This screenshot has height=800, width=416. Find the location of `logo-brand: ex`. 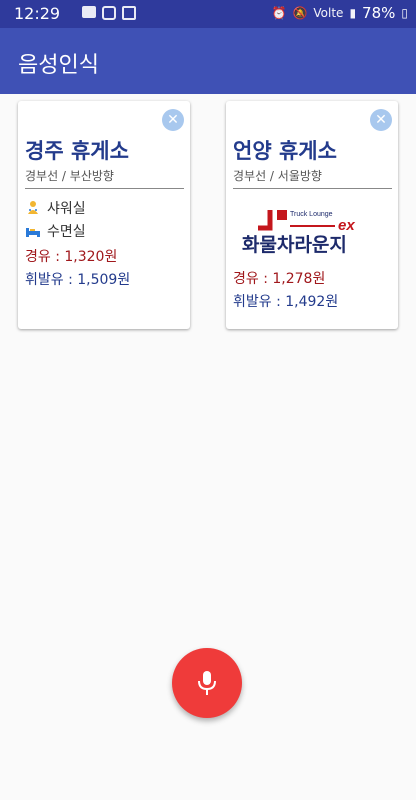

logo-brand: ex is located at coordinates (346, 225).